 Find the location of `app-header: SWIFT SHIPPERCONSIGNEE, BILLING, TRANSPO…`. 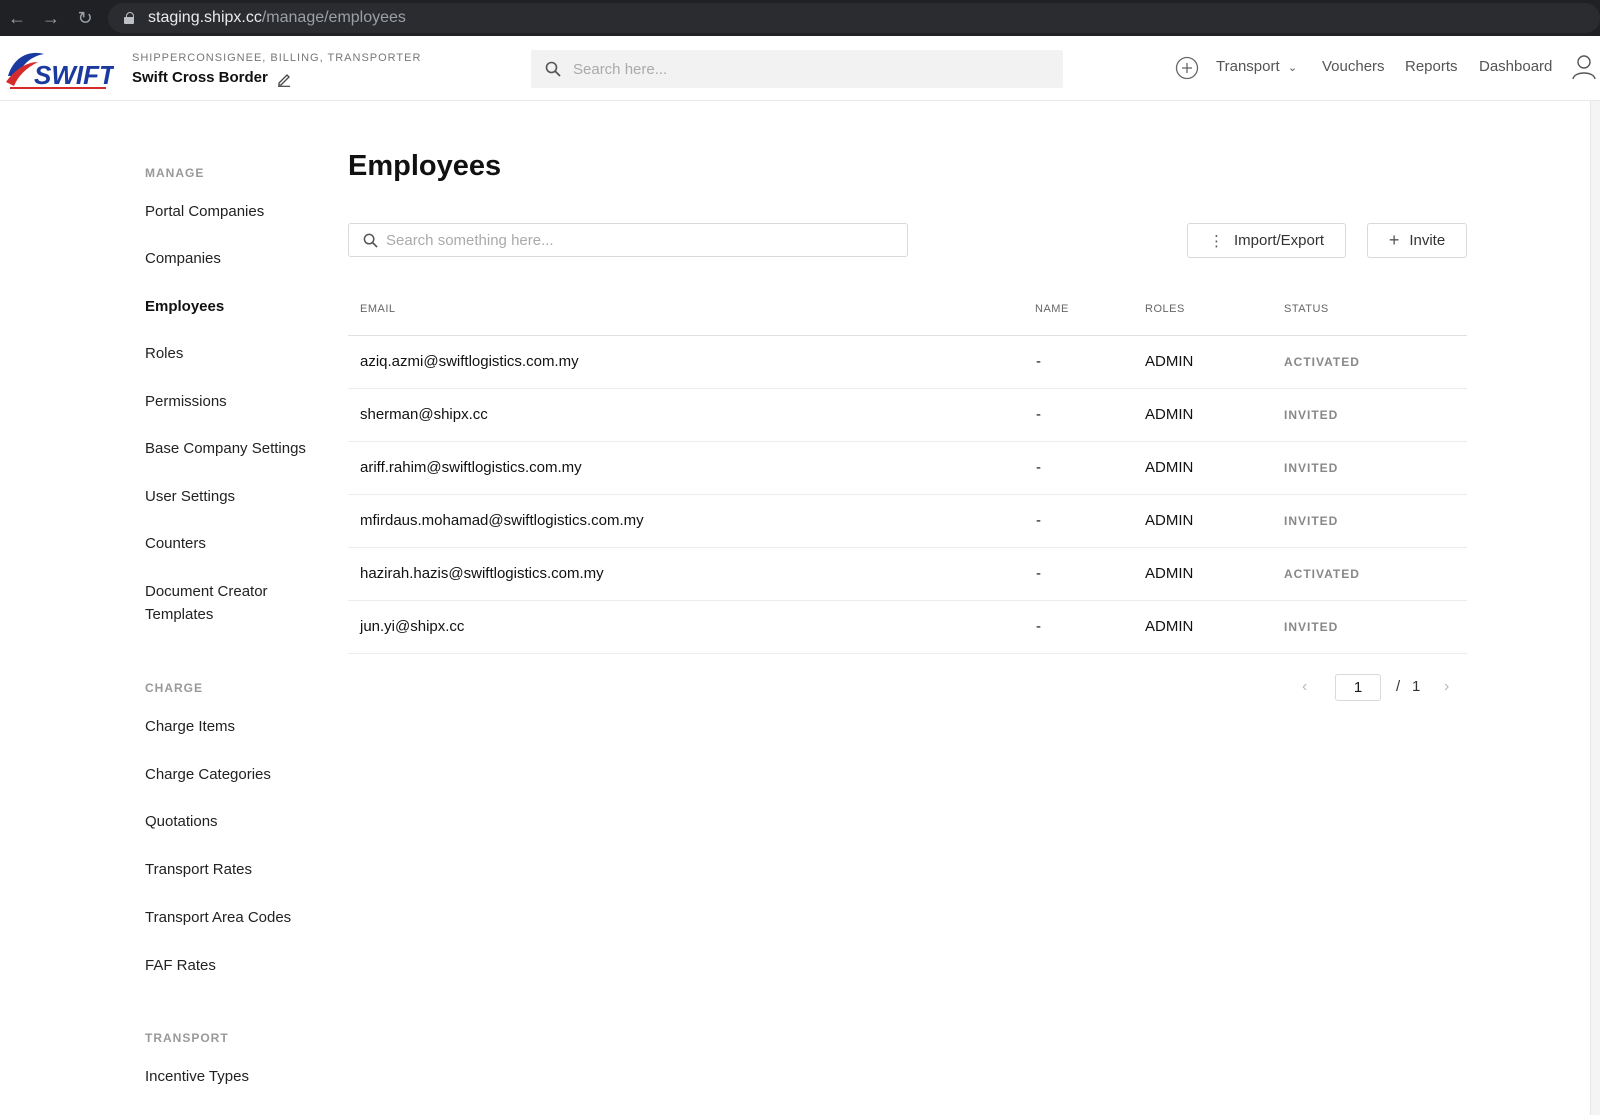

app-header: SWIFT SHIPPERCONSIGNEE, BILLING, TRANSPO… is located at coordinates (800, 68).